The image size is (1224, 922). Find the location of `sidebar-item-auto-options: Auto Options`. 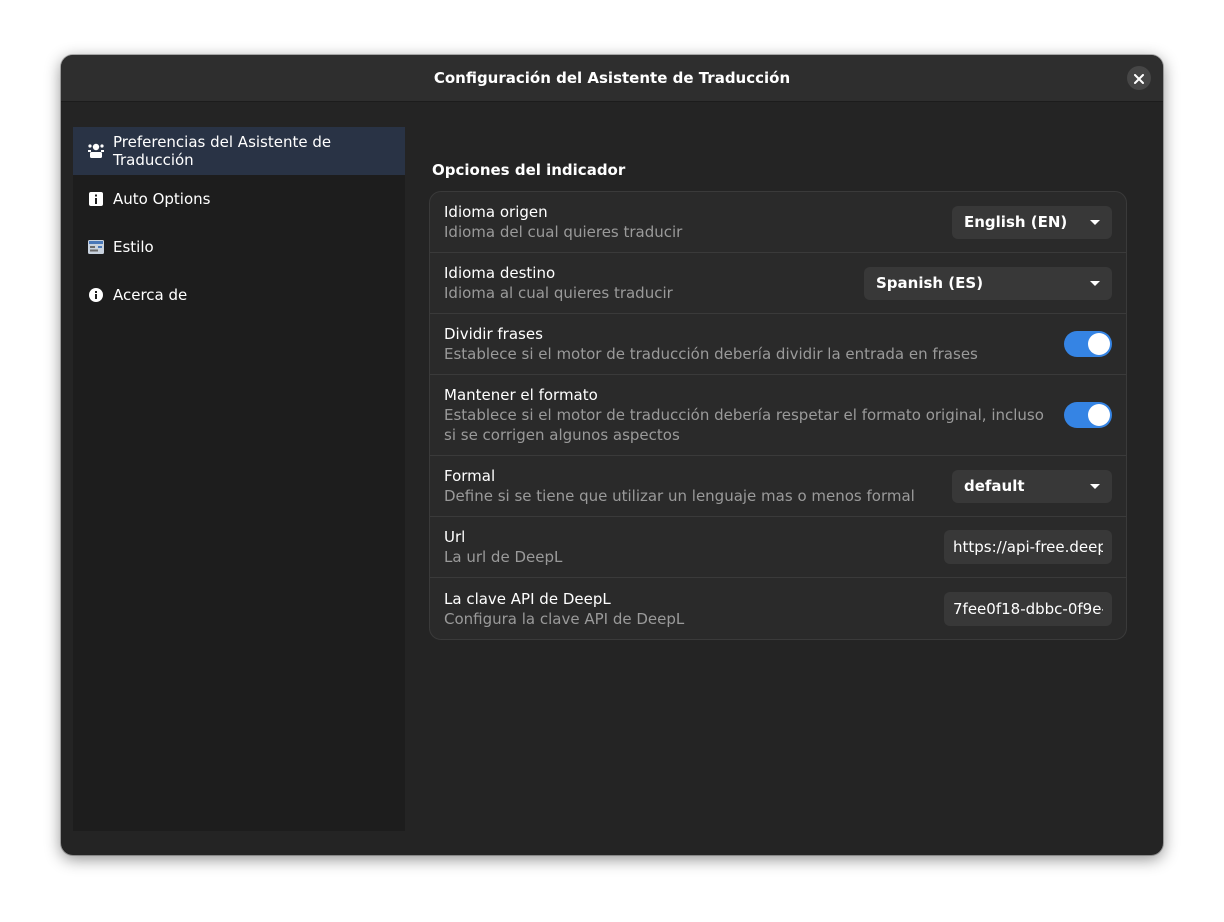

sidebar-item-auto-options: Auto Options is located at coordinates (239, 199).